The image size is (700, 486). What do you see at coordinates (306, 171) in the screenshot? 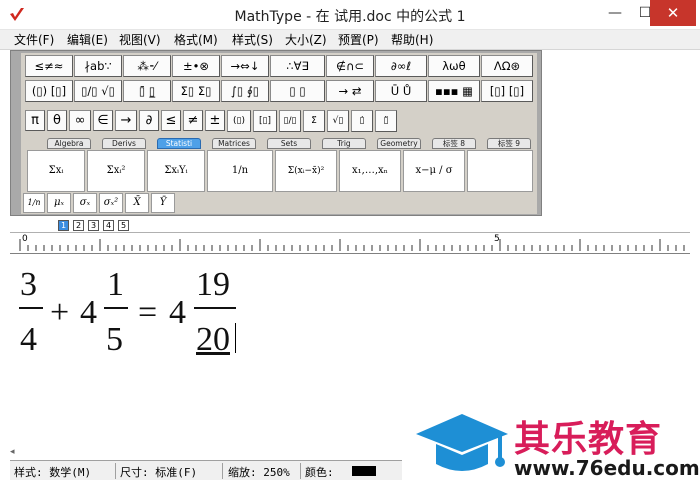
I see `template-sum-squared-deviation: Σ(xᵢ−x̄)²` at bounding box center [306, 171].